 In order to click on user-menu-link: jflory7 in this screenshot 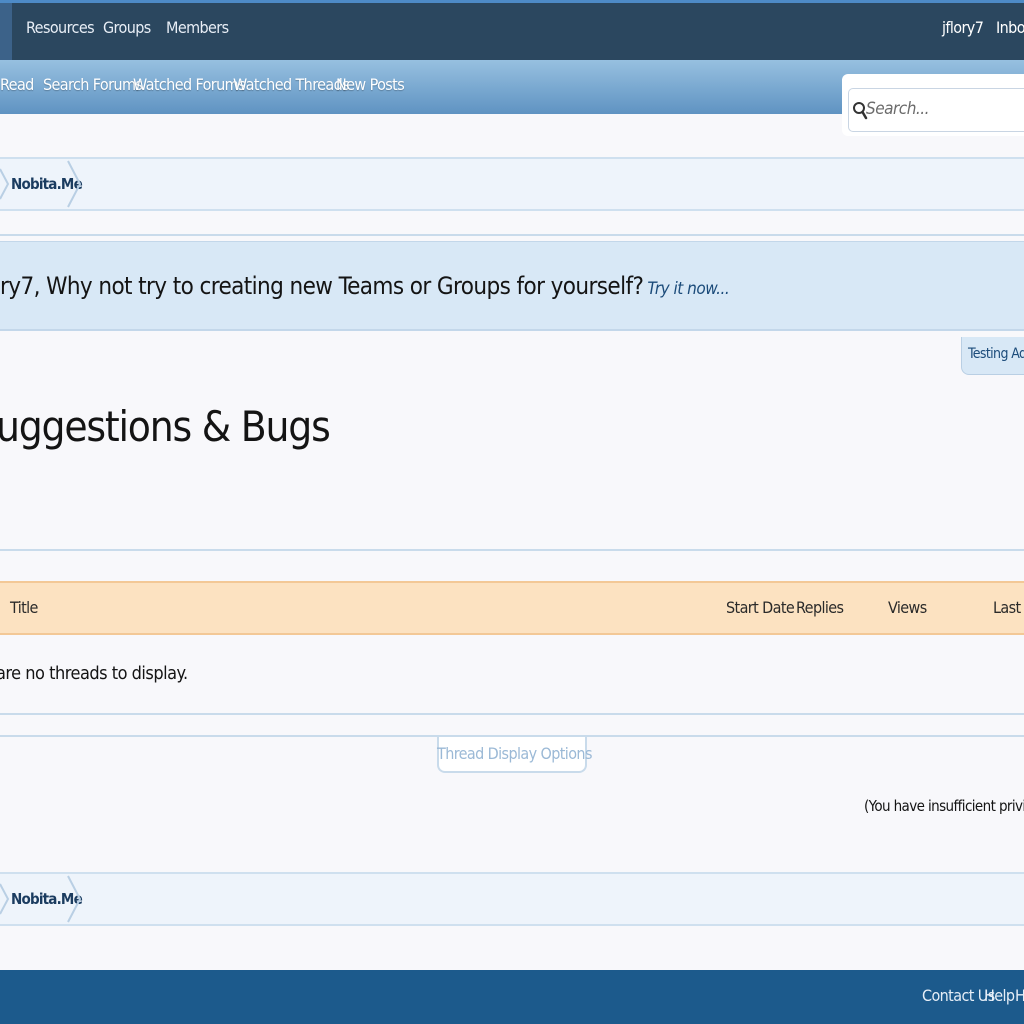, I will do `click(963, 27)`.